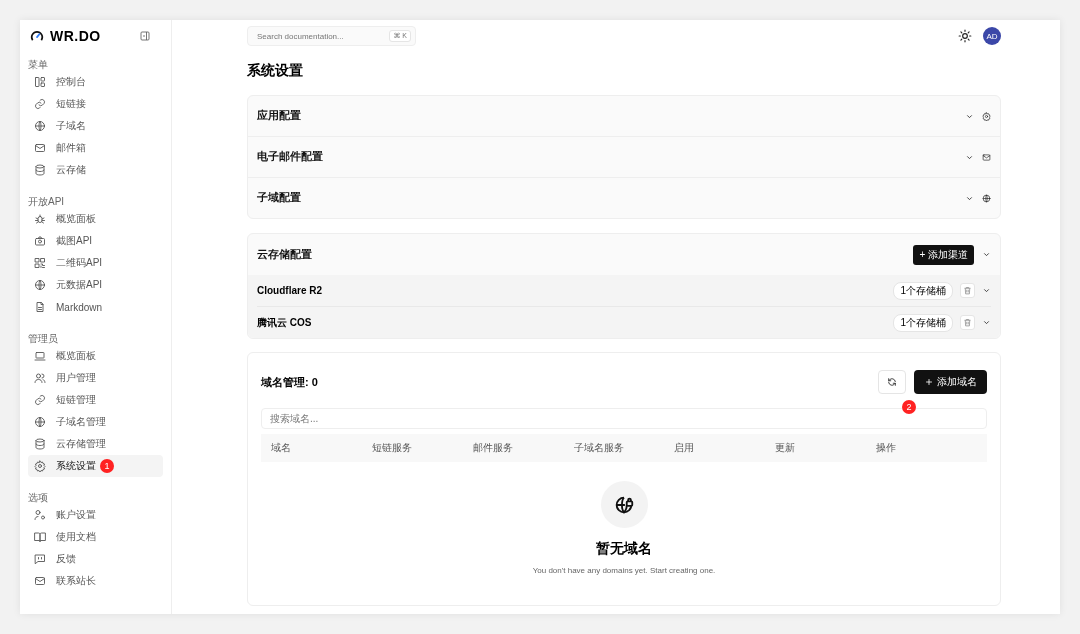 The width and height of the screenshot is (1080, 634). I want to click on section-title: 域名管理: 0, so click(289, 382).